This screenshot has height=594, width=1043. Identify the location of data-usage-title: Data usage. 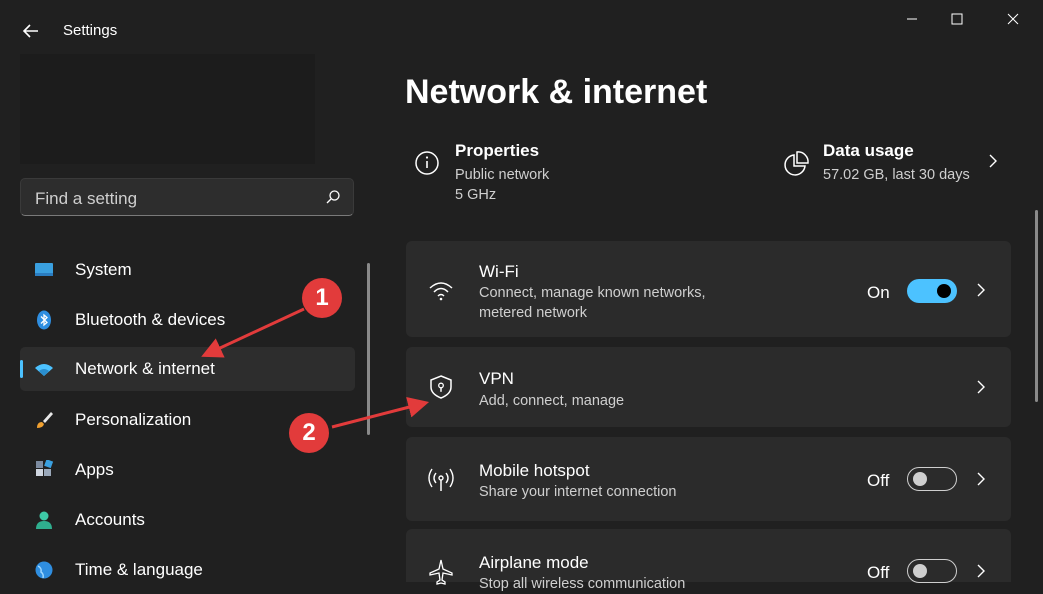
(868, 150).